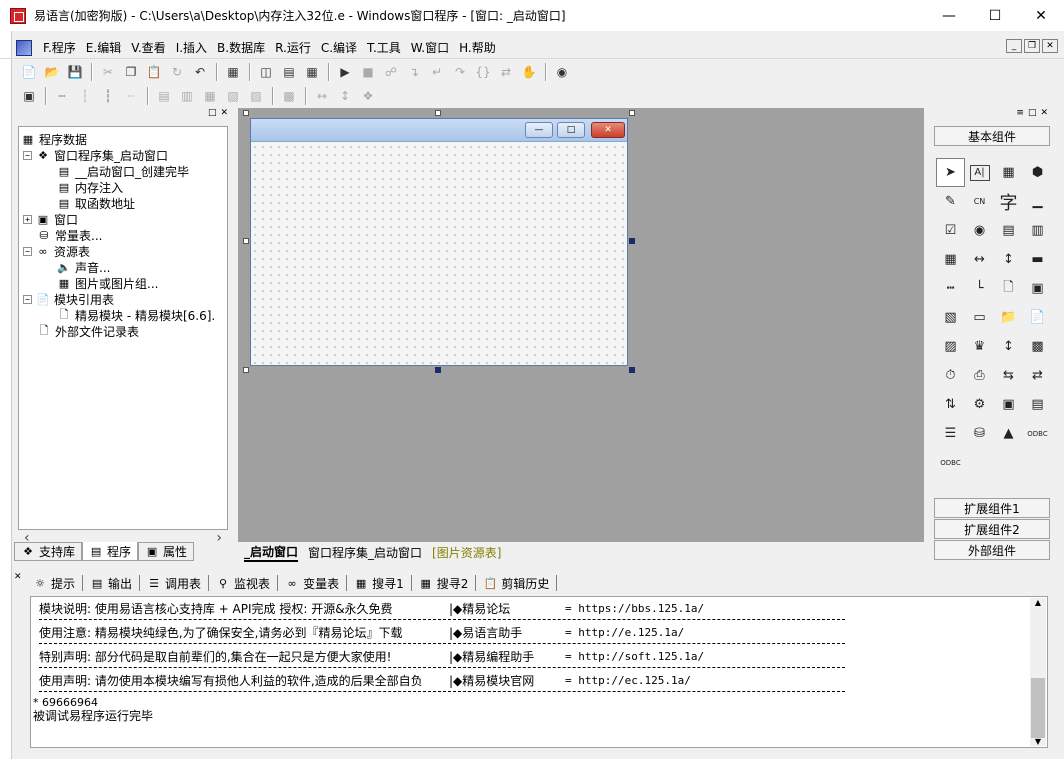 The image size is (1064, 759). What do you see at coordinates (437, 72) in the screenshot?
I see `step-out-icon: ↵` at bounding box center [437, 72].